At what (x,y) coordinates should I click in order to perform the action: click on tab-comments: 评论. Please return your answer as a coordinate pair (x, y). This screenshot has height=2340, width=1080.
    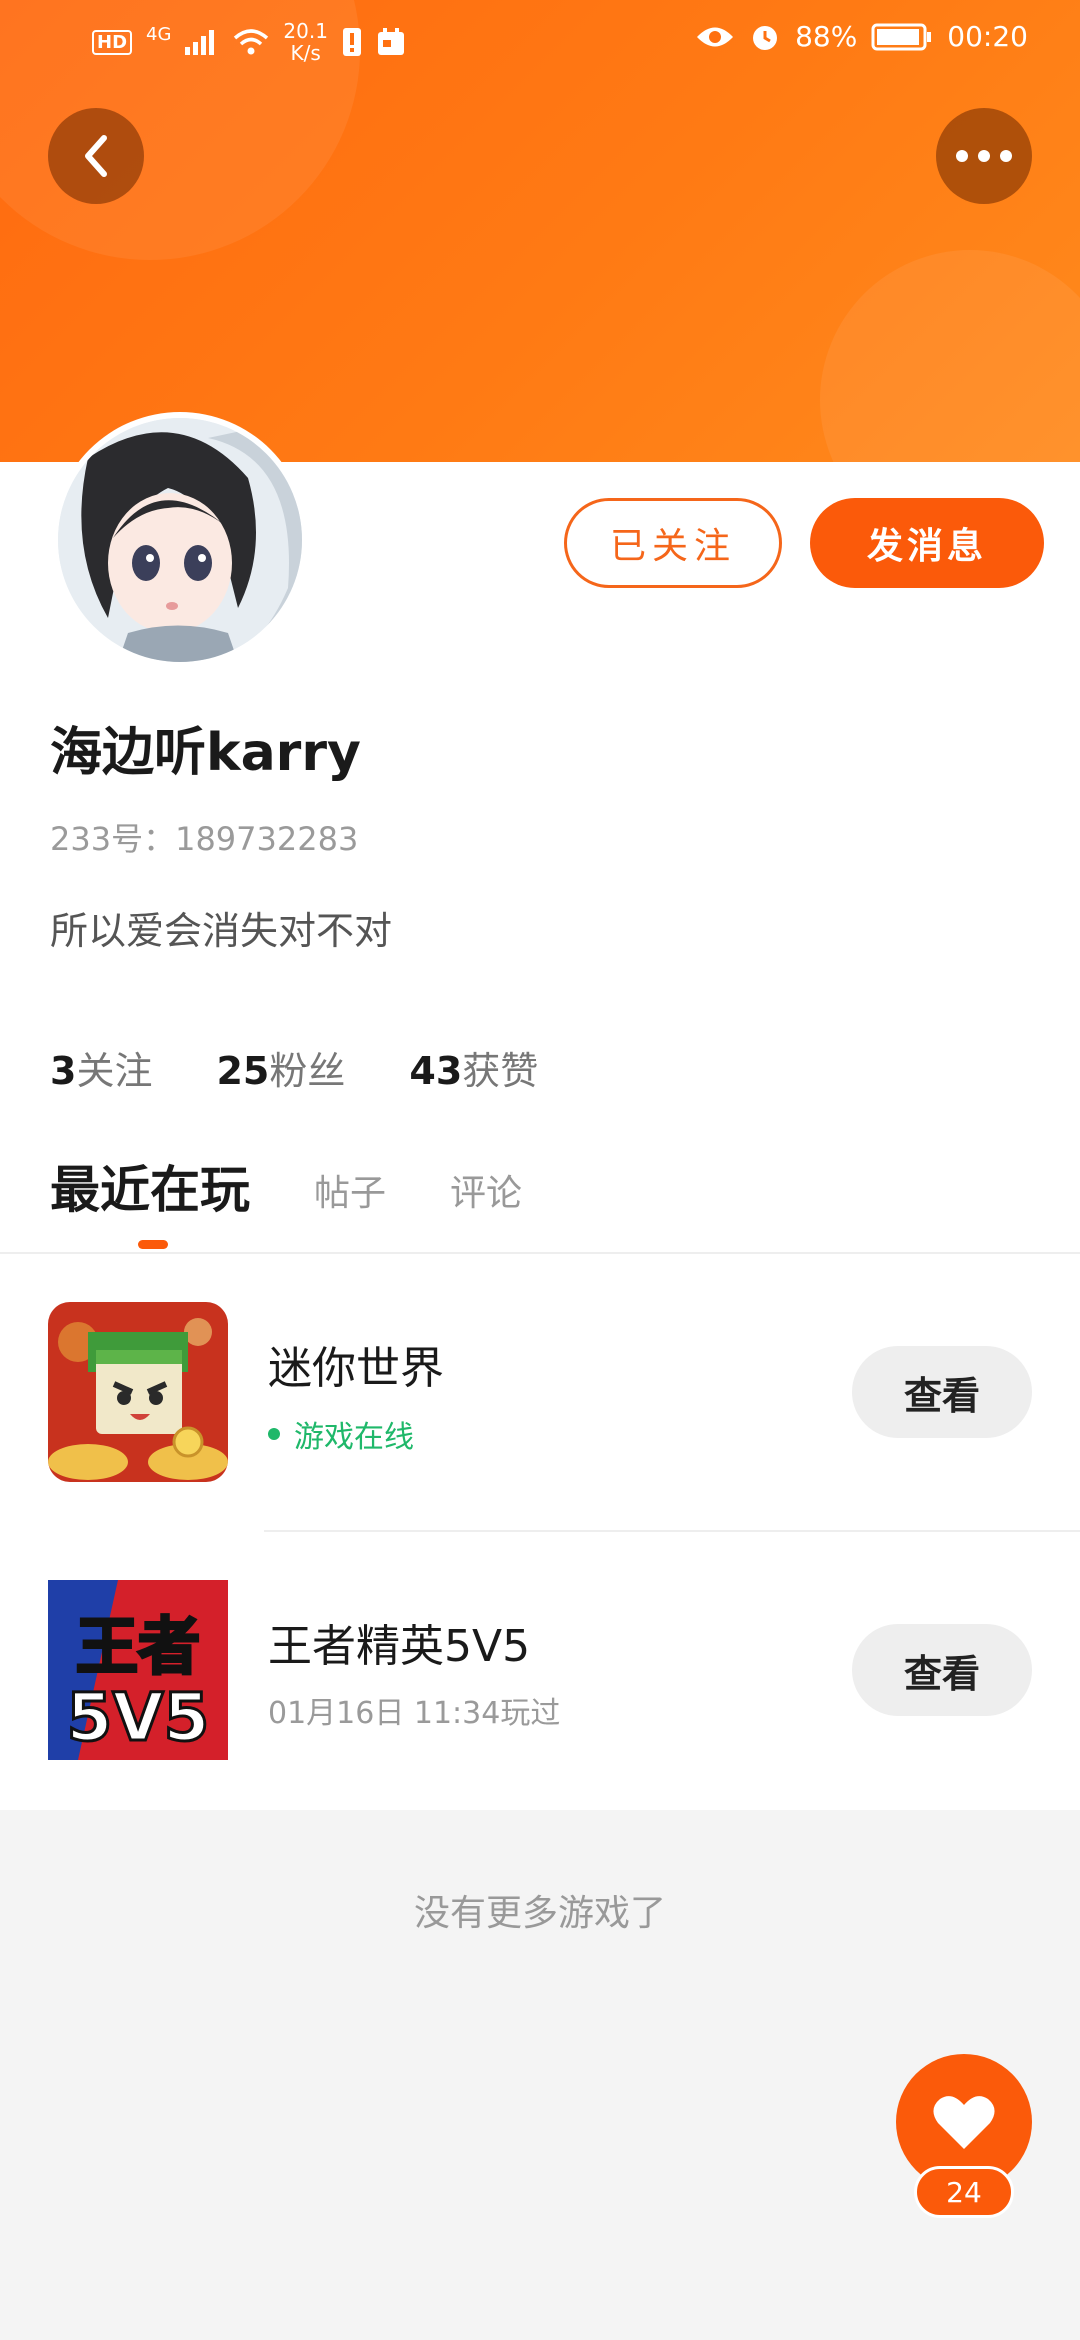
    Looking at the image, I should click on (486, 1193).